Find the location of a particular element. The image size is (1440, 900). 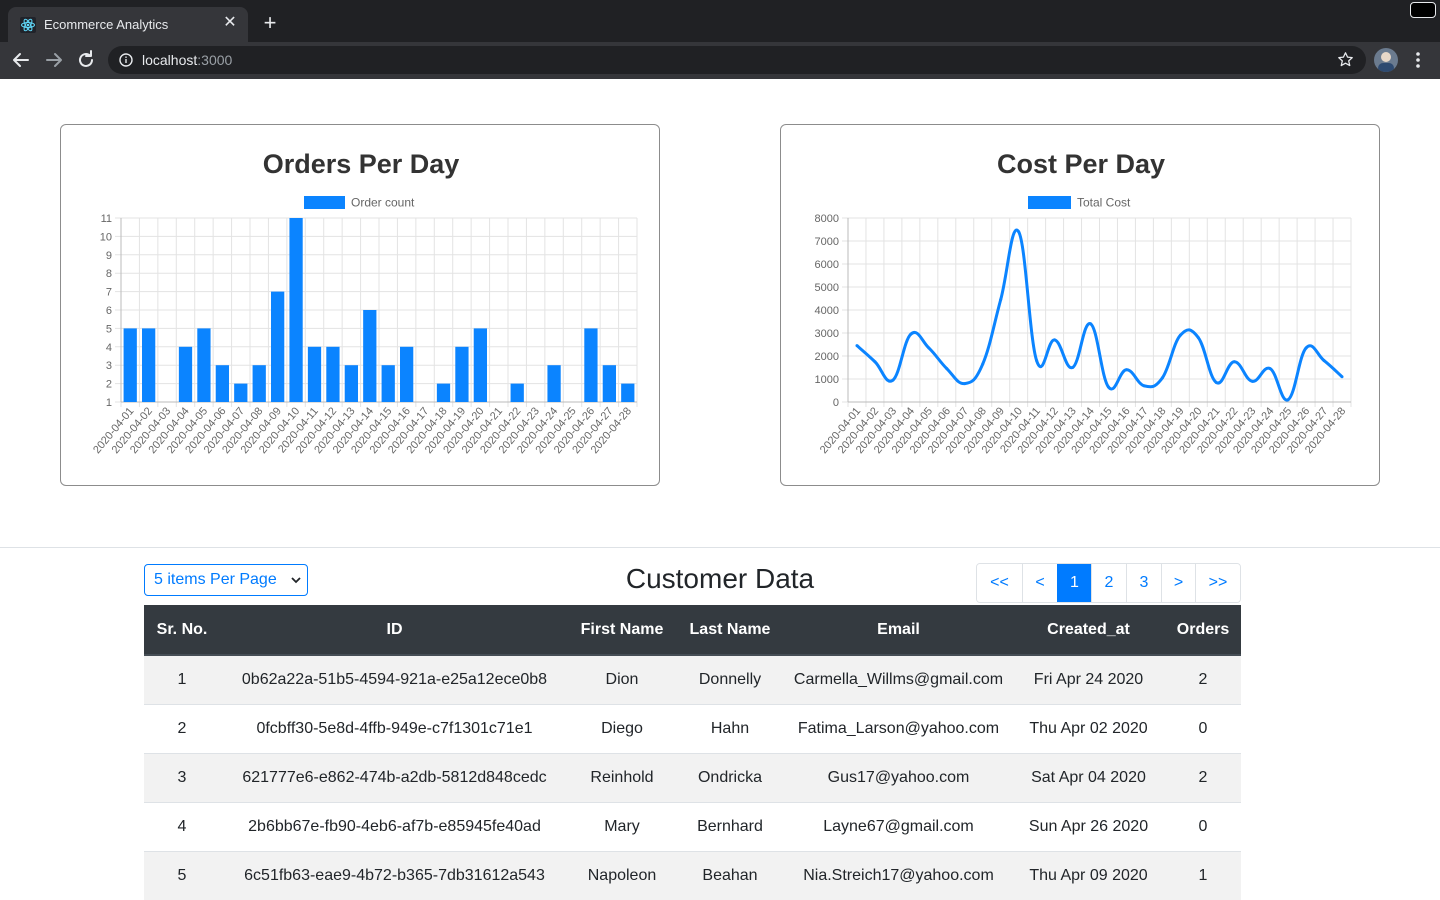

cost-chart-title: Cost Per Day is located at coordinates (1081, 164).